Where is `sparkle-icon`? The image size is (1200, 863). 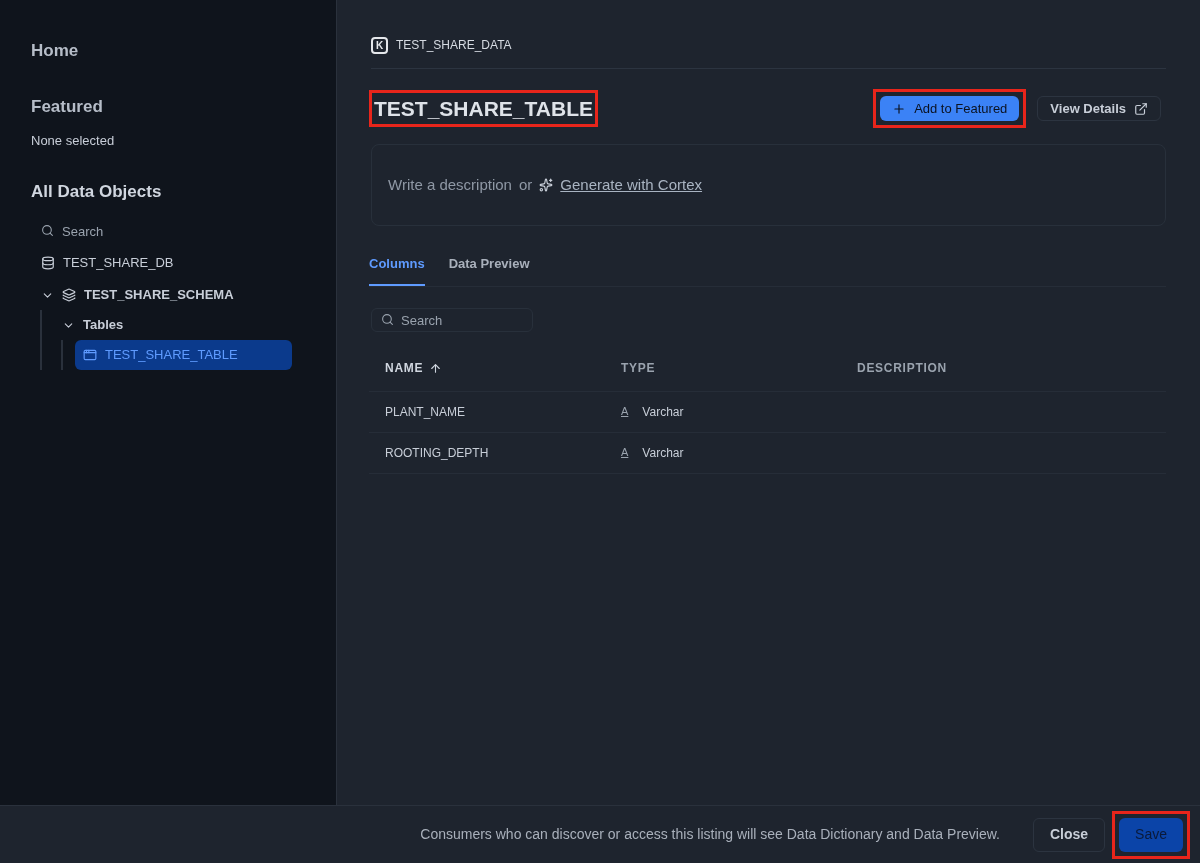
sparkle-icon is located at coordinates (546, 185).